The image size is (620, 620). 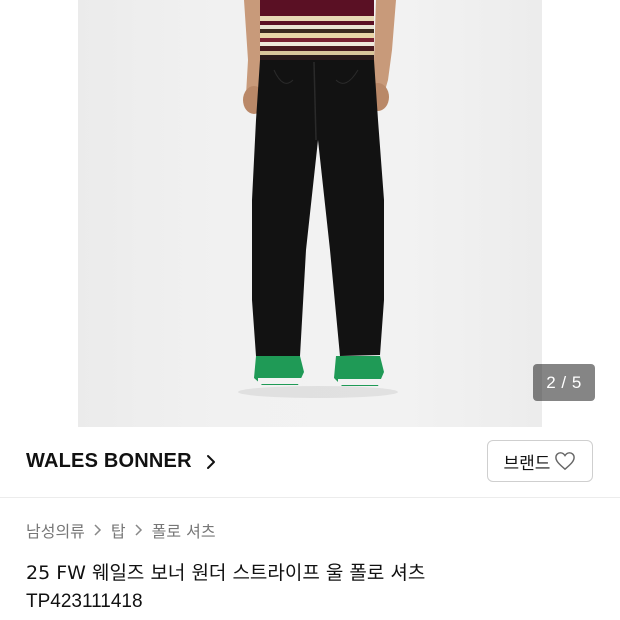 What do you see at coordinates (565, 461) in the screenshot?
I see `heart-outline-icon` at bounding box center [565, 461].